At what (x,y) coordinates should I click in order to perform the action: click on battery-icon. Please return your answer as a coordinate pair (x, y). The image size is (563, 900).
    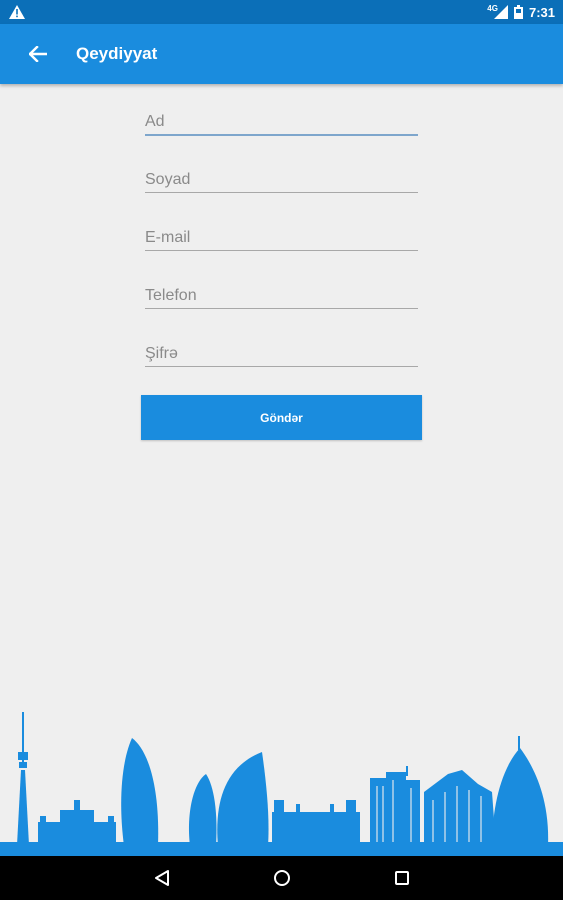
    Looking at the image, I should click on (518, 12).